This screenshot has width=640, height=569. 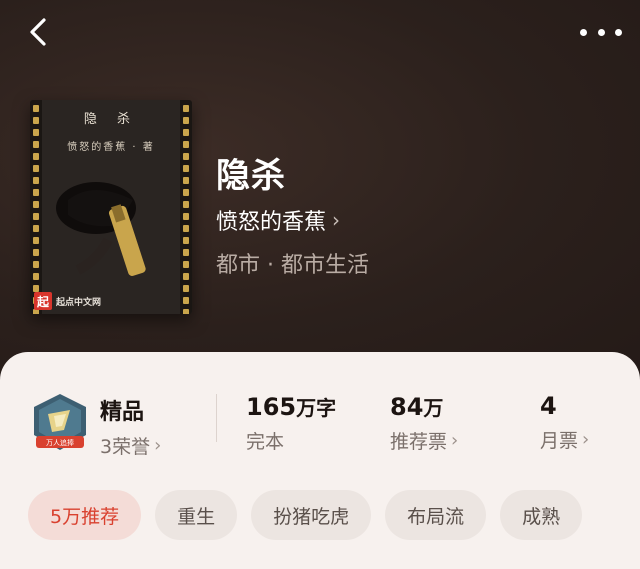 What do you see at coordinates (265, 442) in the screenshot?
I see `status-label: 完本` at bounding box center [265, 442].